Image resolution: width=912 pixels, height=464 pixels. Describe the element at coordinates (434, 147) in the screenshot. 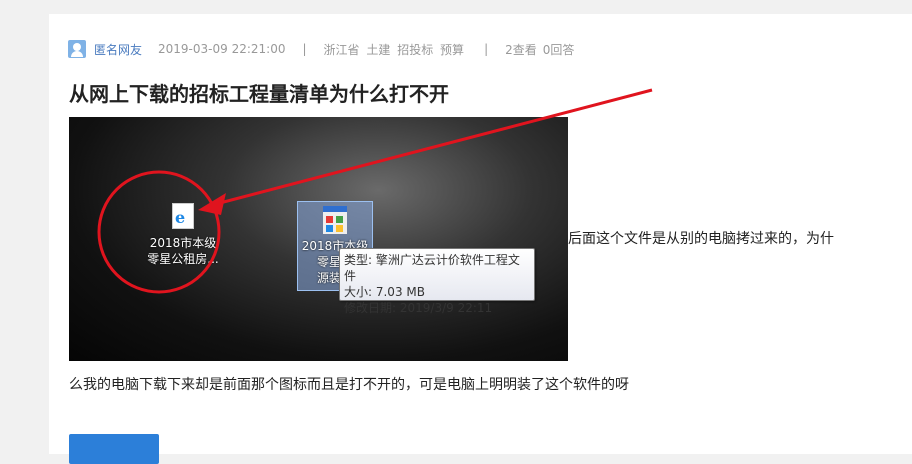

I see `annotation-arrow-line` at that location.